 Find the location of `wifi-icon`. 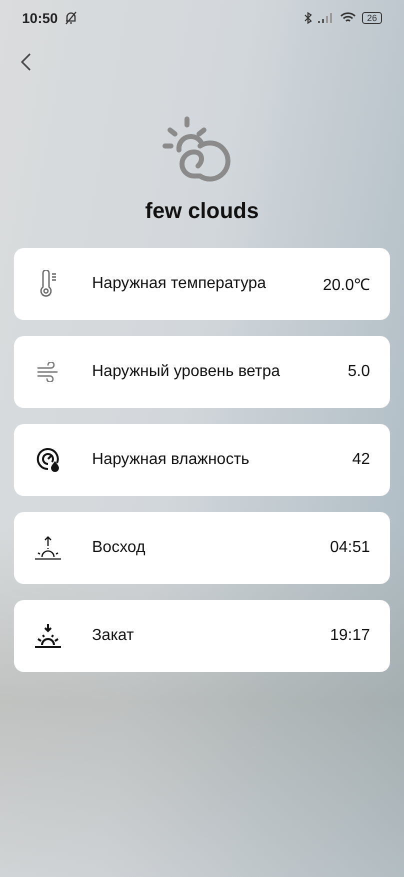

wifi-icon is located at coordinates (348, 18).